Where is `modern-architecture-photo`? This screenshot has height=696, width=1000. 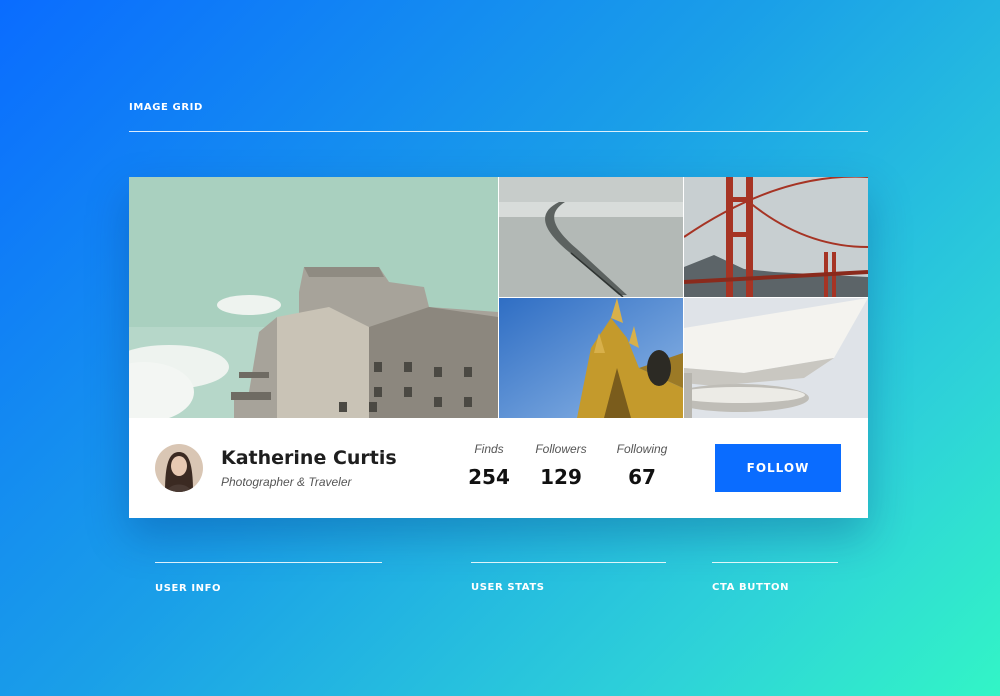
modern-architecture-photo is located at coordinates (776, 358).